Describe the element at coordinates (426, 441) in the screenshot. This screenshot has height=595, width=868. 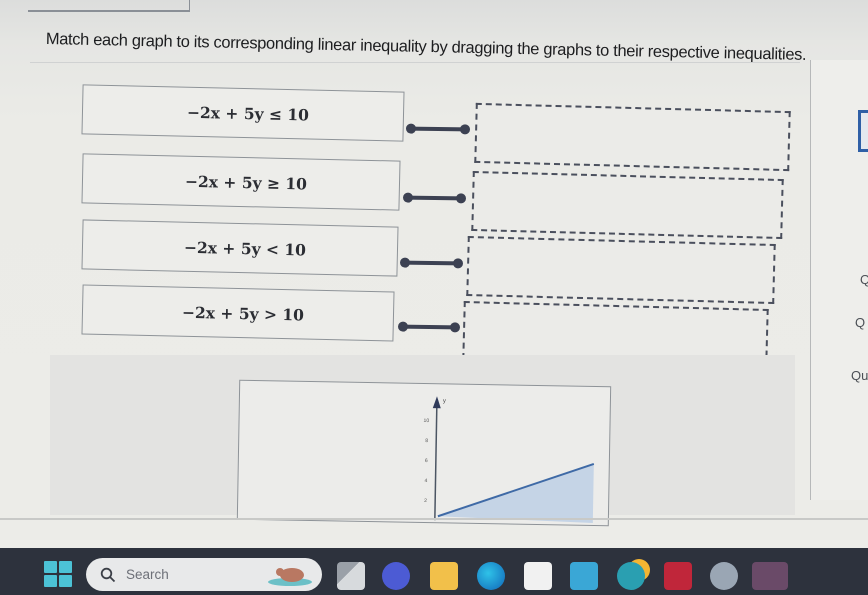
I see `y-tick-label: 8` at that location.